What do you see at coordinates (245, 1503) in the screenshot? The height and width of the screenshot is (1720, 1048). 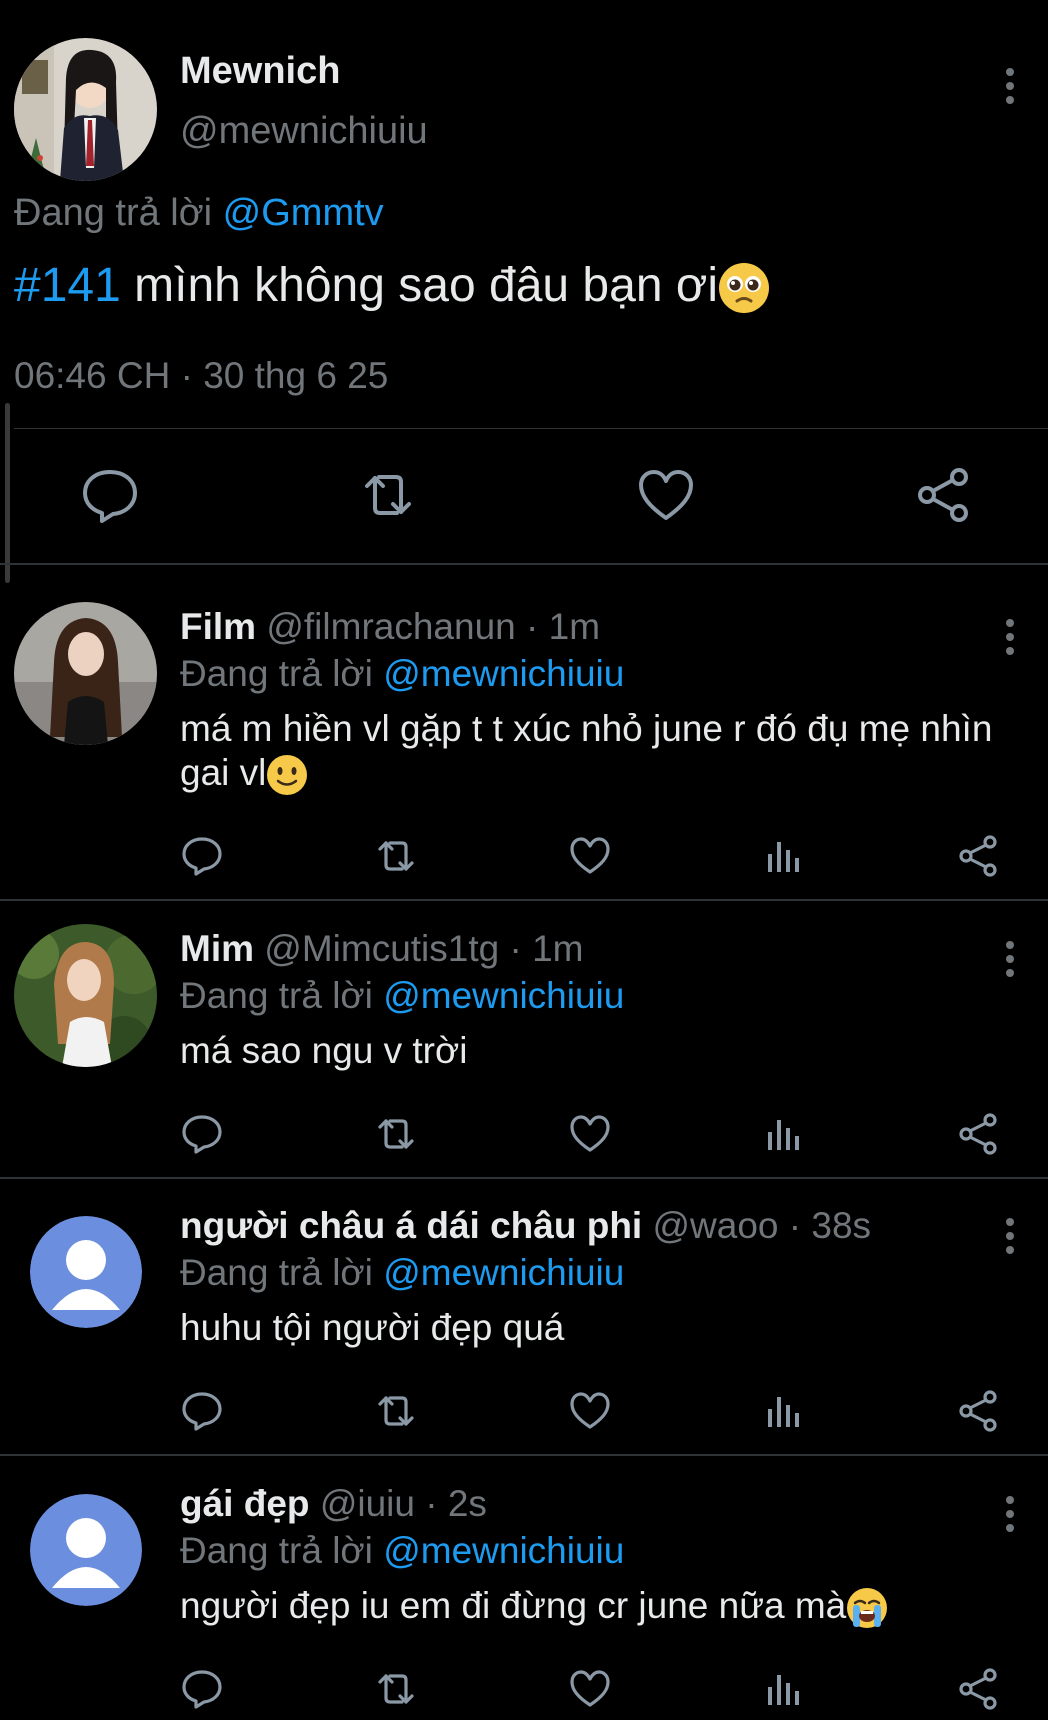 I see `reply-author-name: gái đẹp` at bounding box center [245, 1503].